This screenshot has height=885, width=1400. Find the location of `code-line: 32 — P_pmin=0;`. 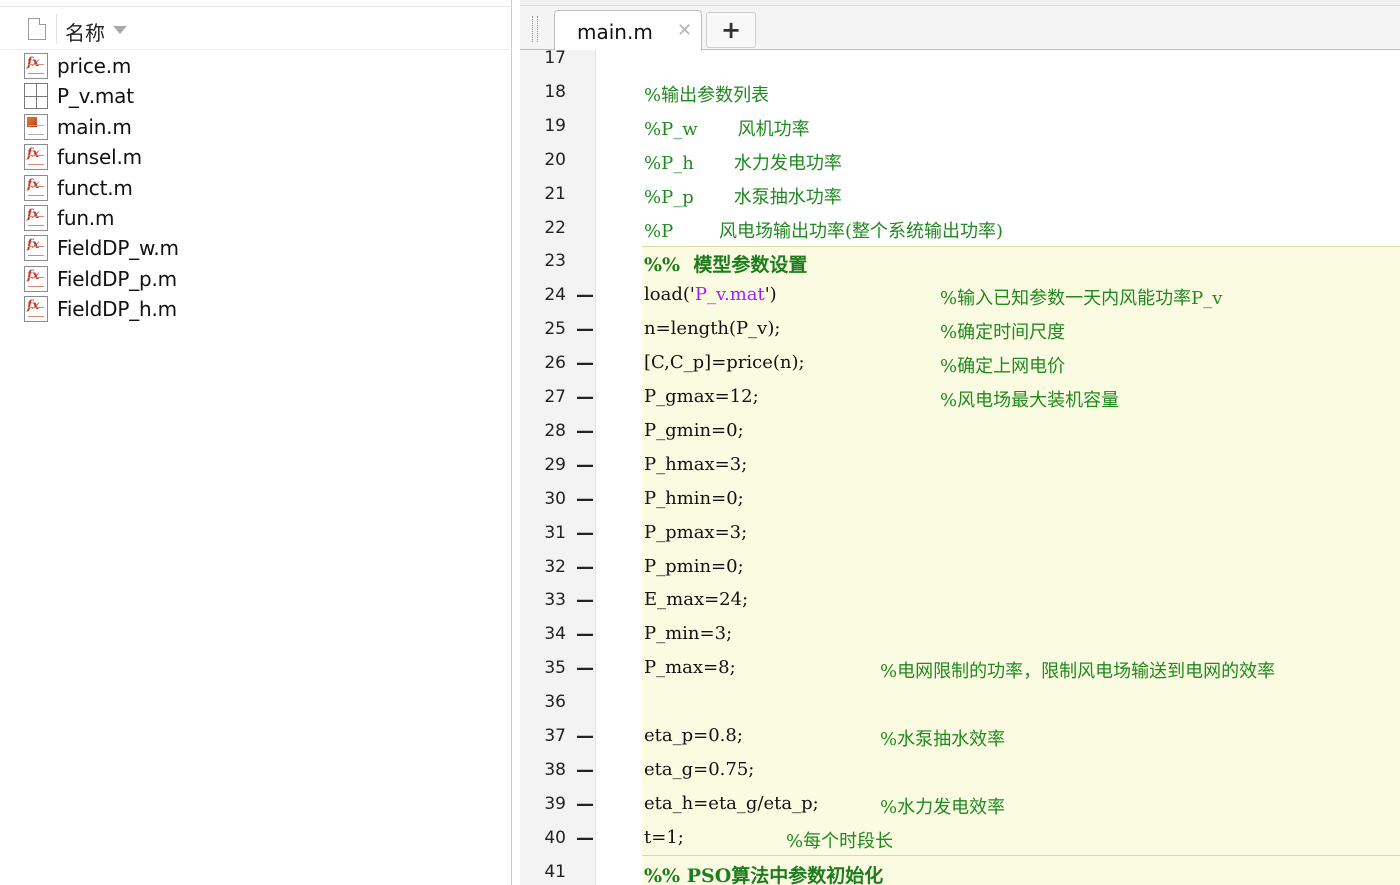

code-line: 32 — P_pmin=0; is located at coordinates (960, 568).